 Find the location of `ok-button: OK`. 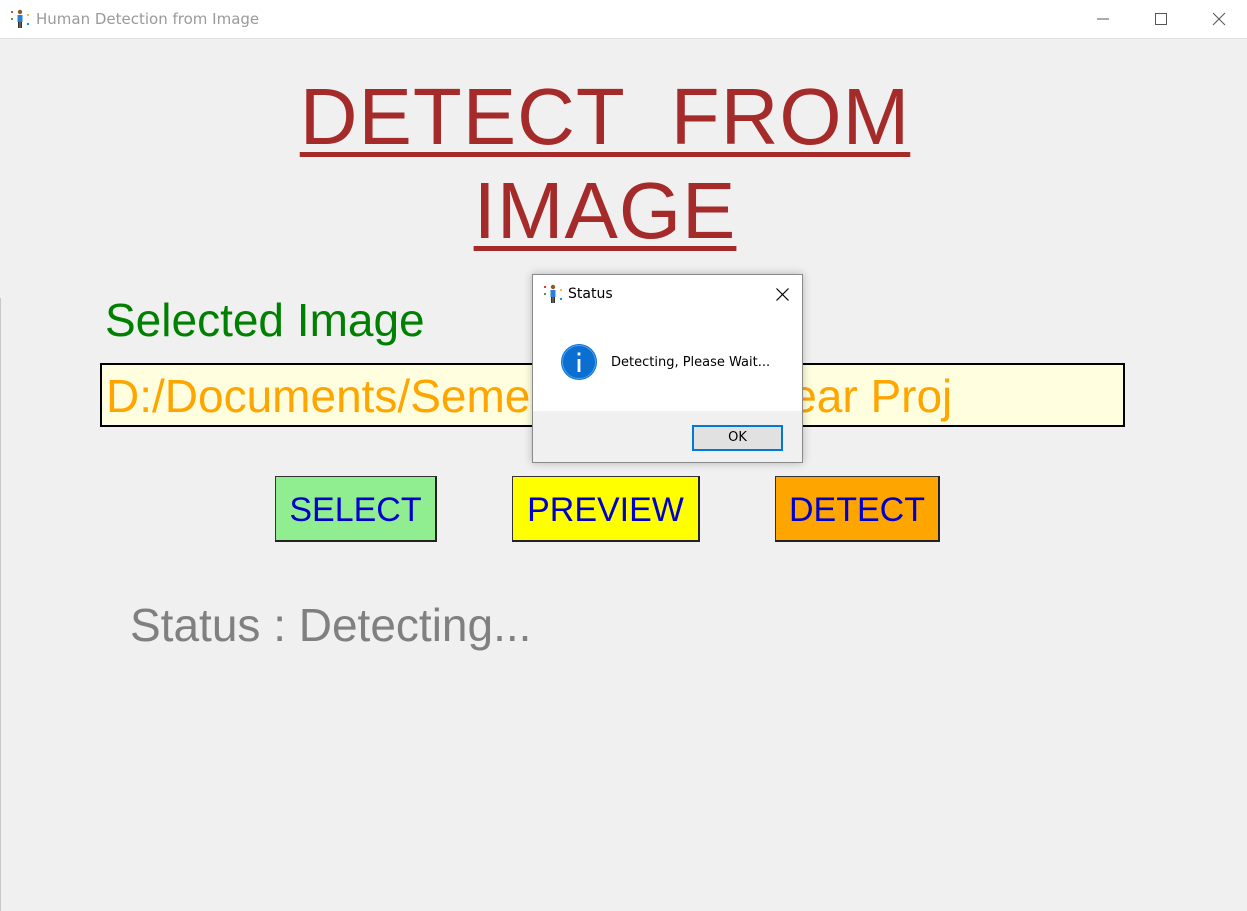

ok-button: OK is located at coordinates (737, 438).